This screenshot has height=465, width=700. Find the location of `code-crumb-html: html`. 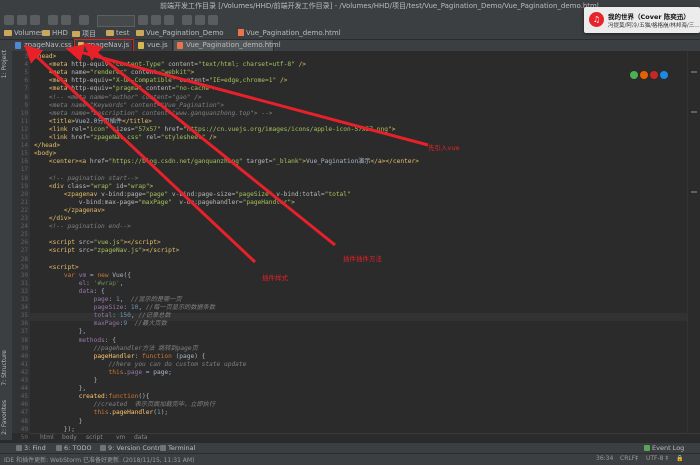

code-crumb-html: html is located at coordinates (47, 437).